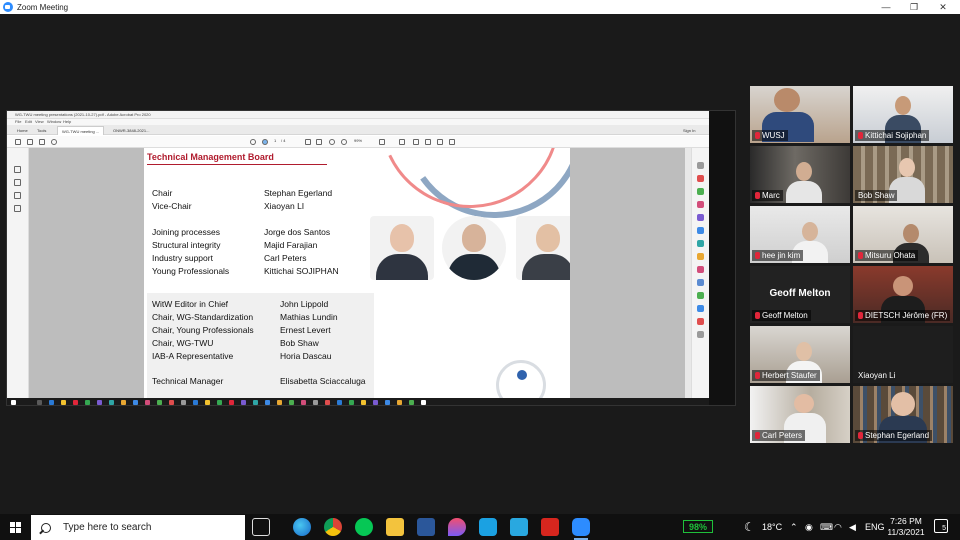 Image resolution: width=960 pixels, height=540 pixels. I want to click on tray-app-icon: ◉, so click(809, 527).